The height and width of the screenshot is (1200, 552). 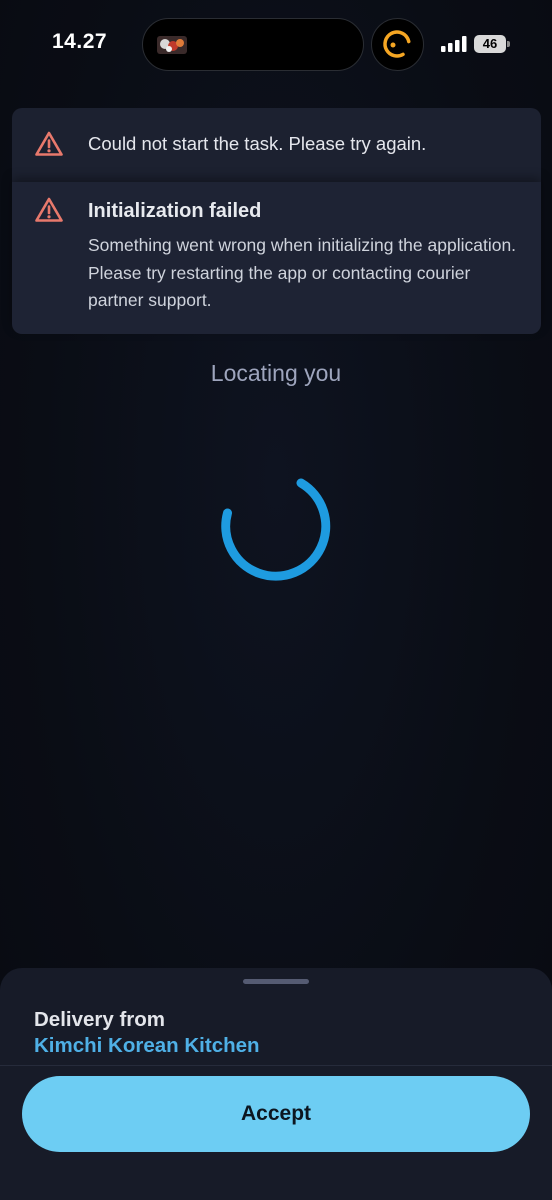 I want to click on battery-cap, so click(x=508, y=44).